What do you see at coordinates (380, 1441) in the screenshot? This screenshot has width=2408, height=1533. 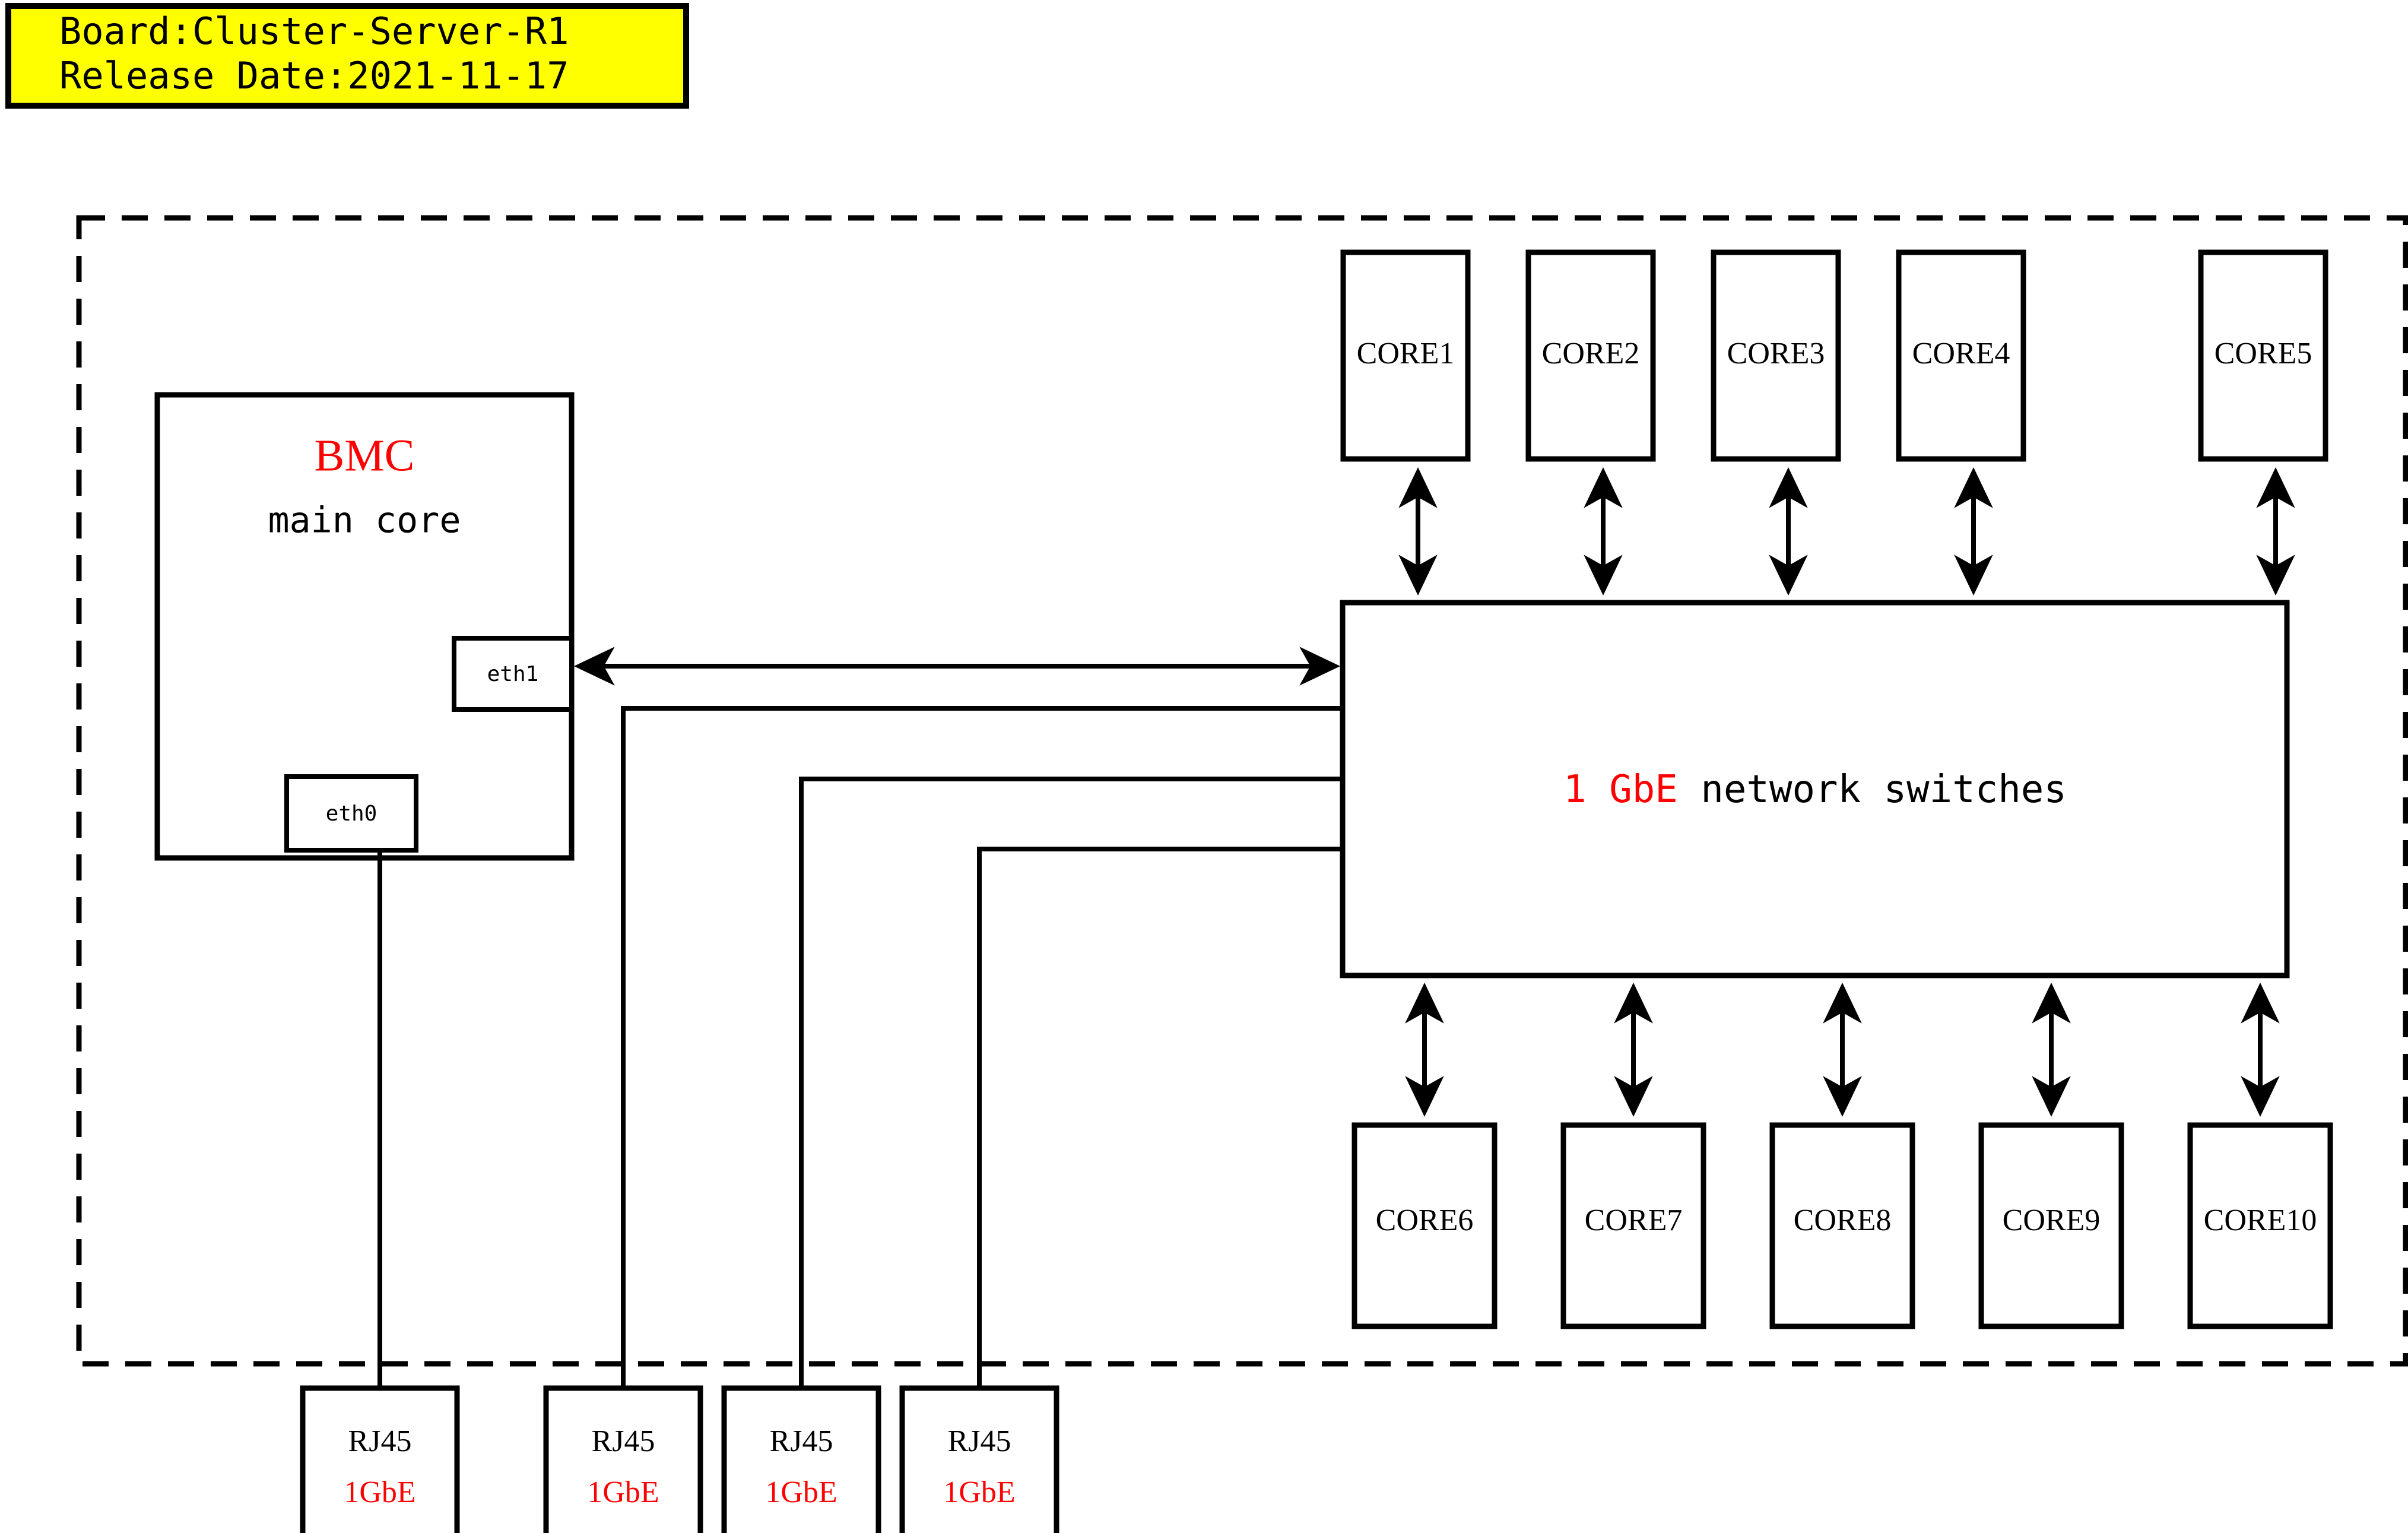 I see `rj45-port-1-label: RJ45` at bounding box center [380, 1441].